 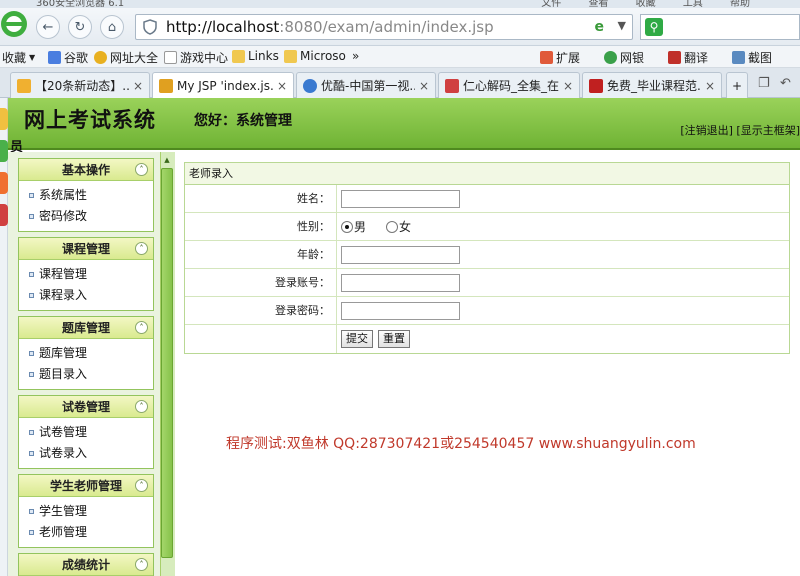 I want to click on shield-icon, so click(x=150, y=27).